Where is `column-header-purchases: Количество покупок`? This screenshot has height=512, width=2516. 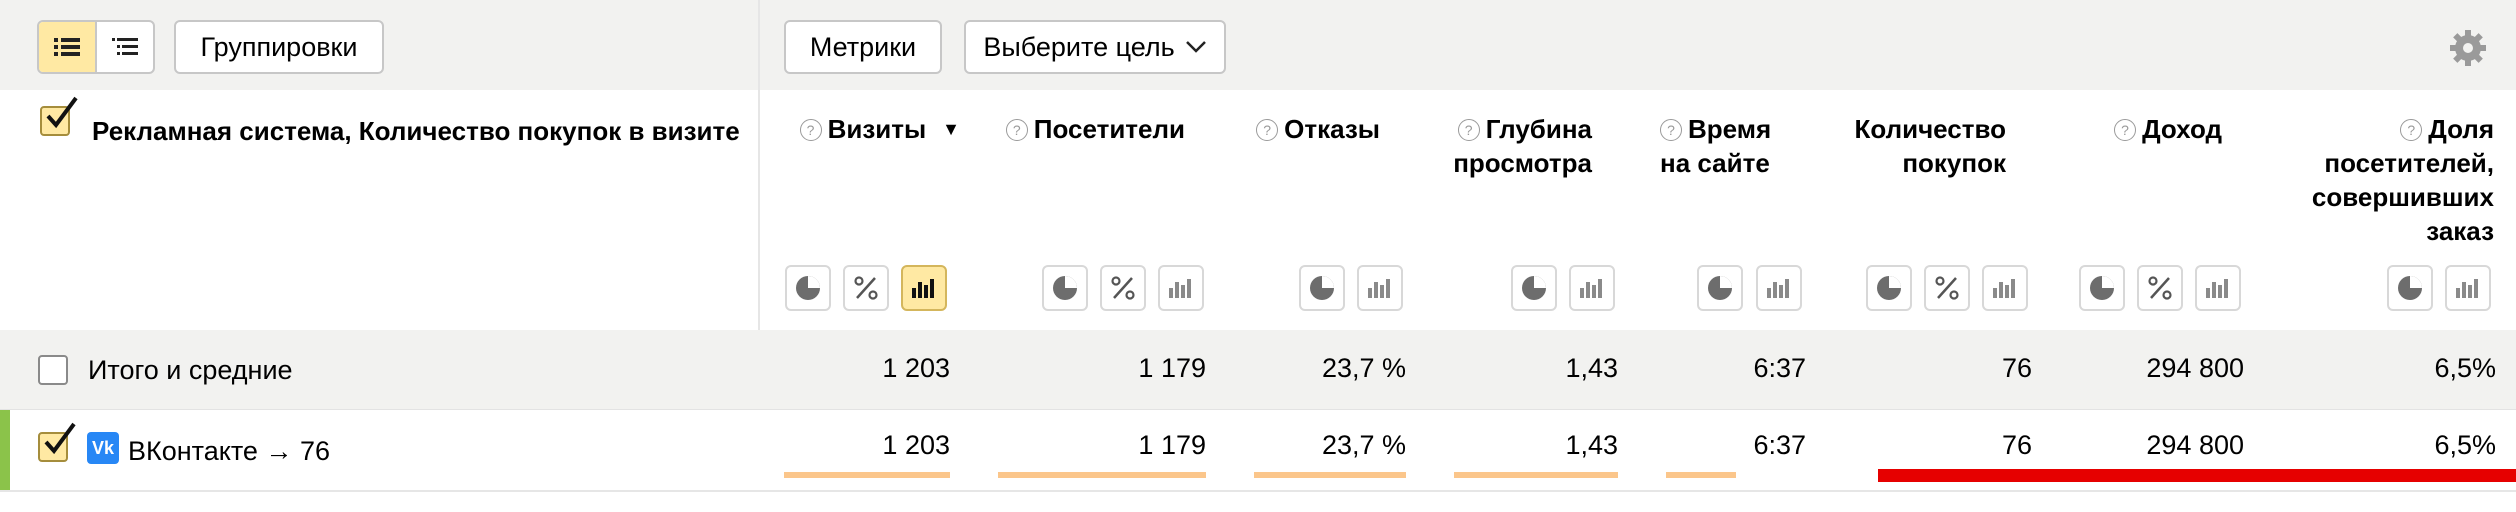 column-header-purchases: Количество покупок is located at coordinates (1928, 146).